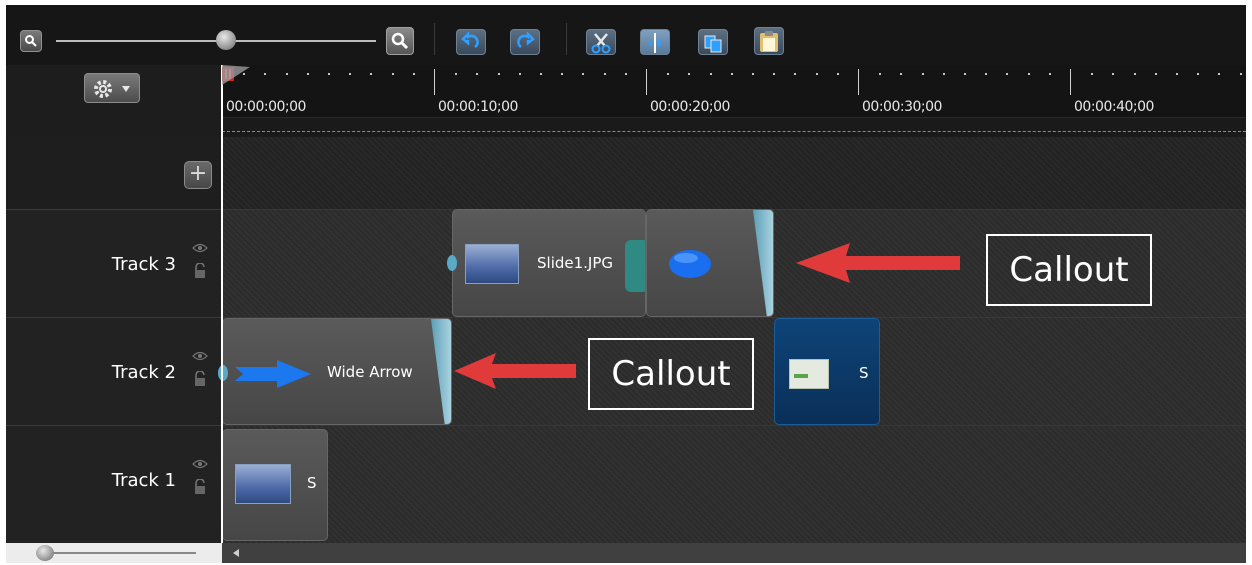 This screenshot has height=565, width=1252. Describe the element at coordinates (114, 263) in the screenshot. I see `track-header-3: Track 3` at that location.